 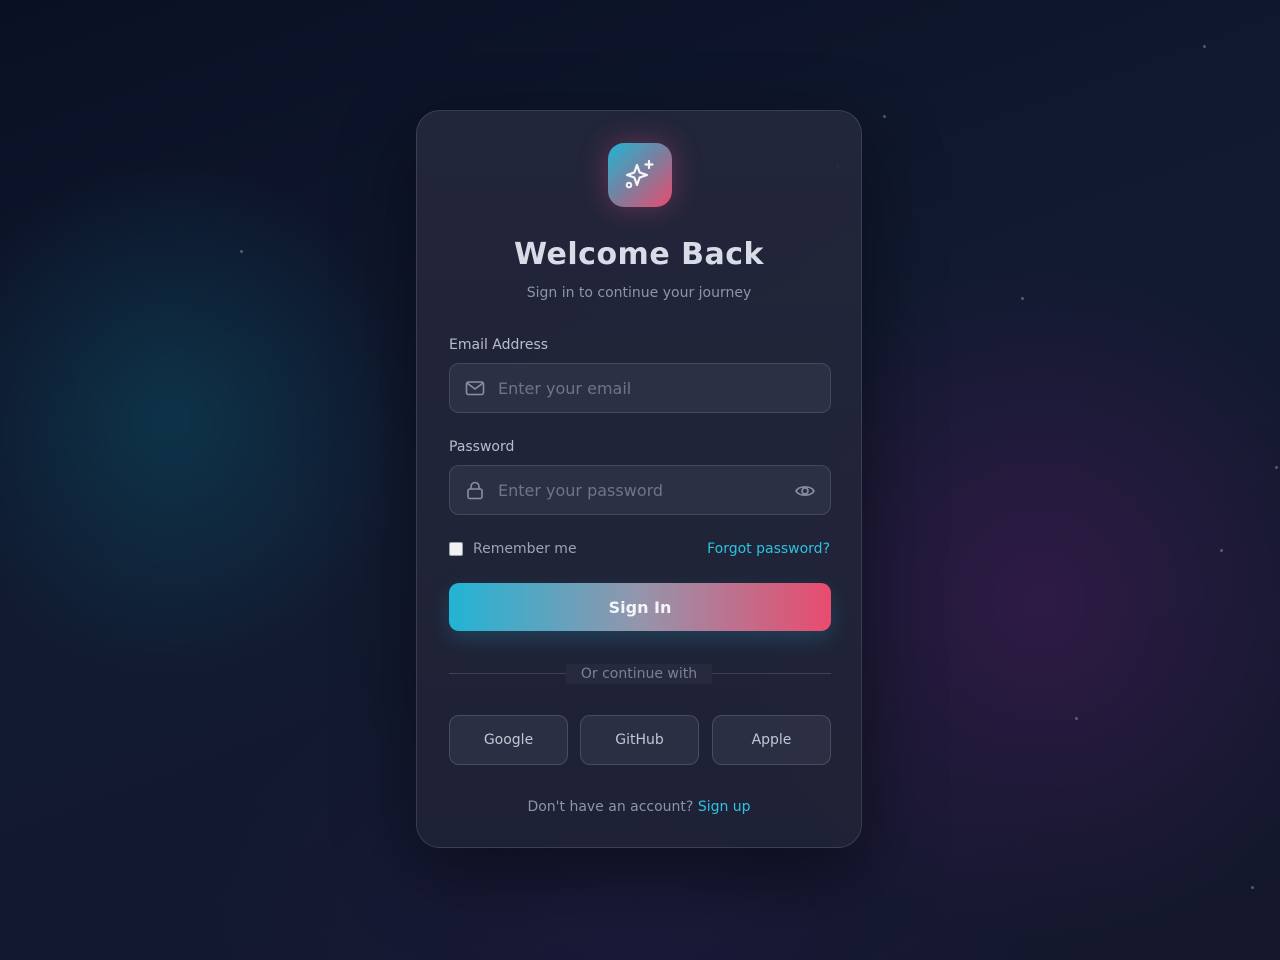 I want to click on page-subtitle: Sign in to continue your journey, so click(x=639, y=293).